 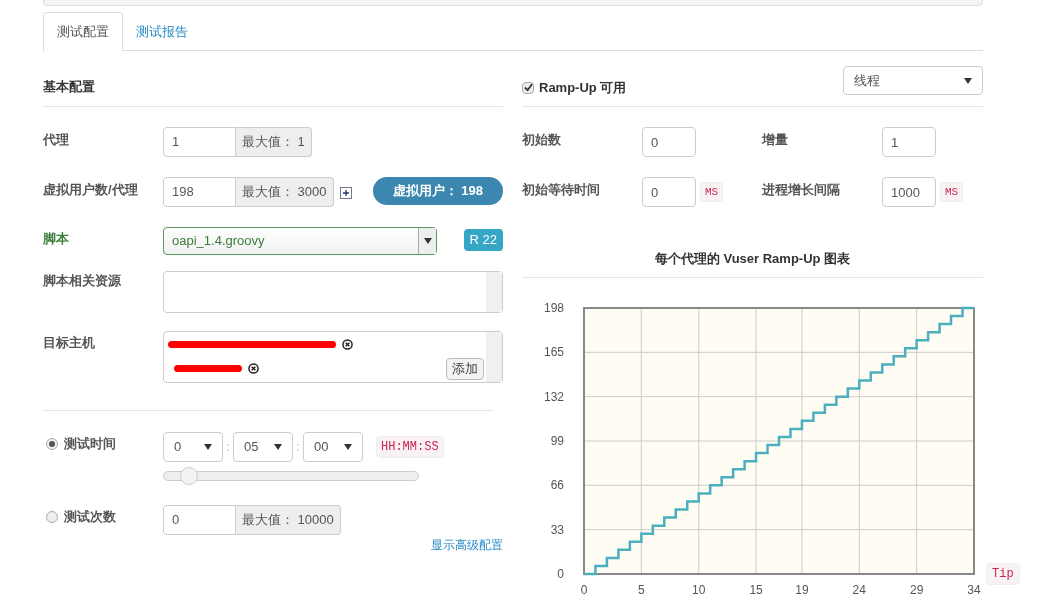 I want to click on rampup-label: Ramp-Up 可用, so click(x=583, y=88).